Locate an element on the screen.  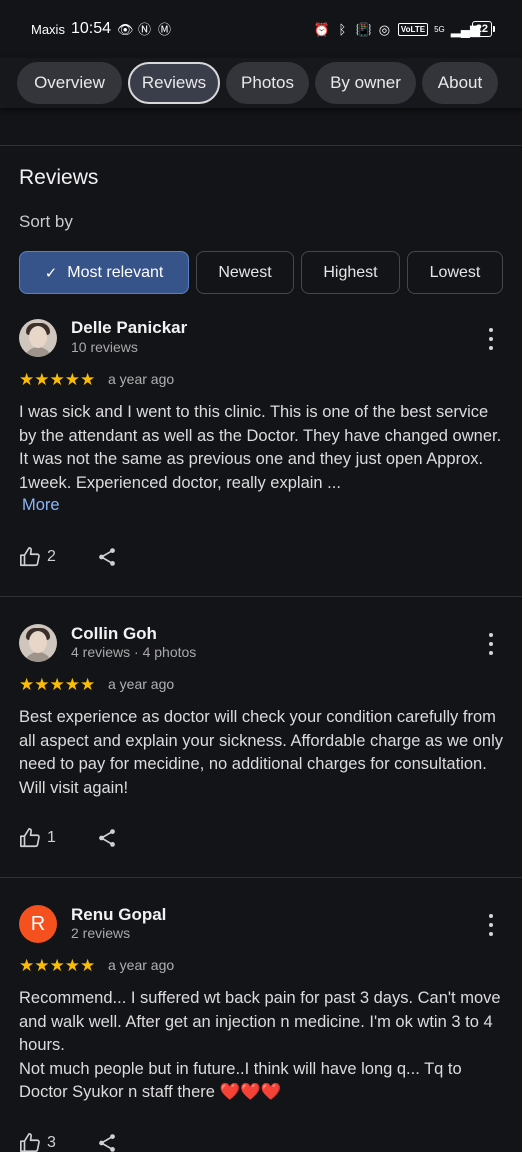
like-button: 1 is located at coordinates (37, 838).